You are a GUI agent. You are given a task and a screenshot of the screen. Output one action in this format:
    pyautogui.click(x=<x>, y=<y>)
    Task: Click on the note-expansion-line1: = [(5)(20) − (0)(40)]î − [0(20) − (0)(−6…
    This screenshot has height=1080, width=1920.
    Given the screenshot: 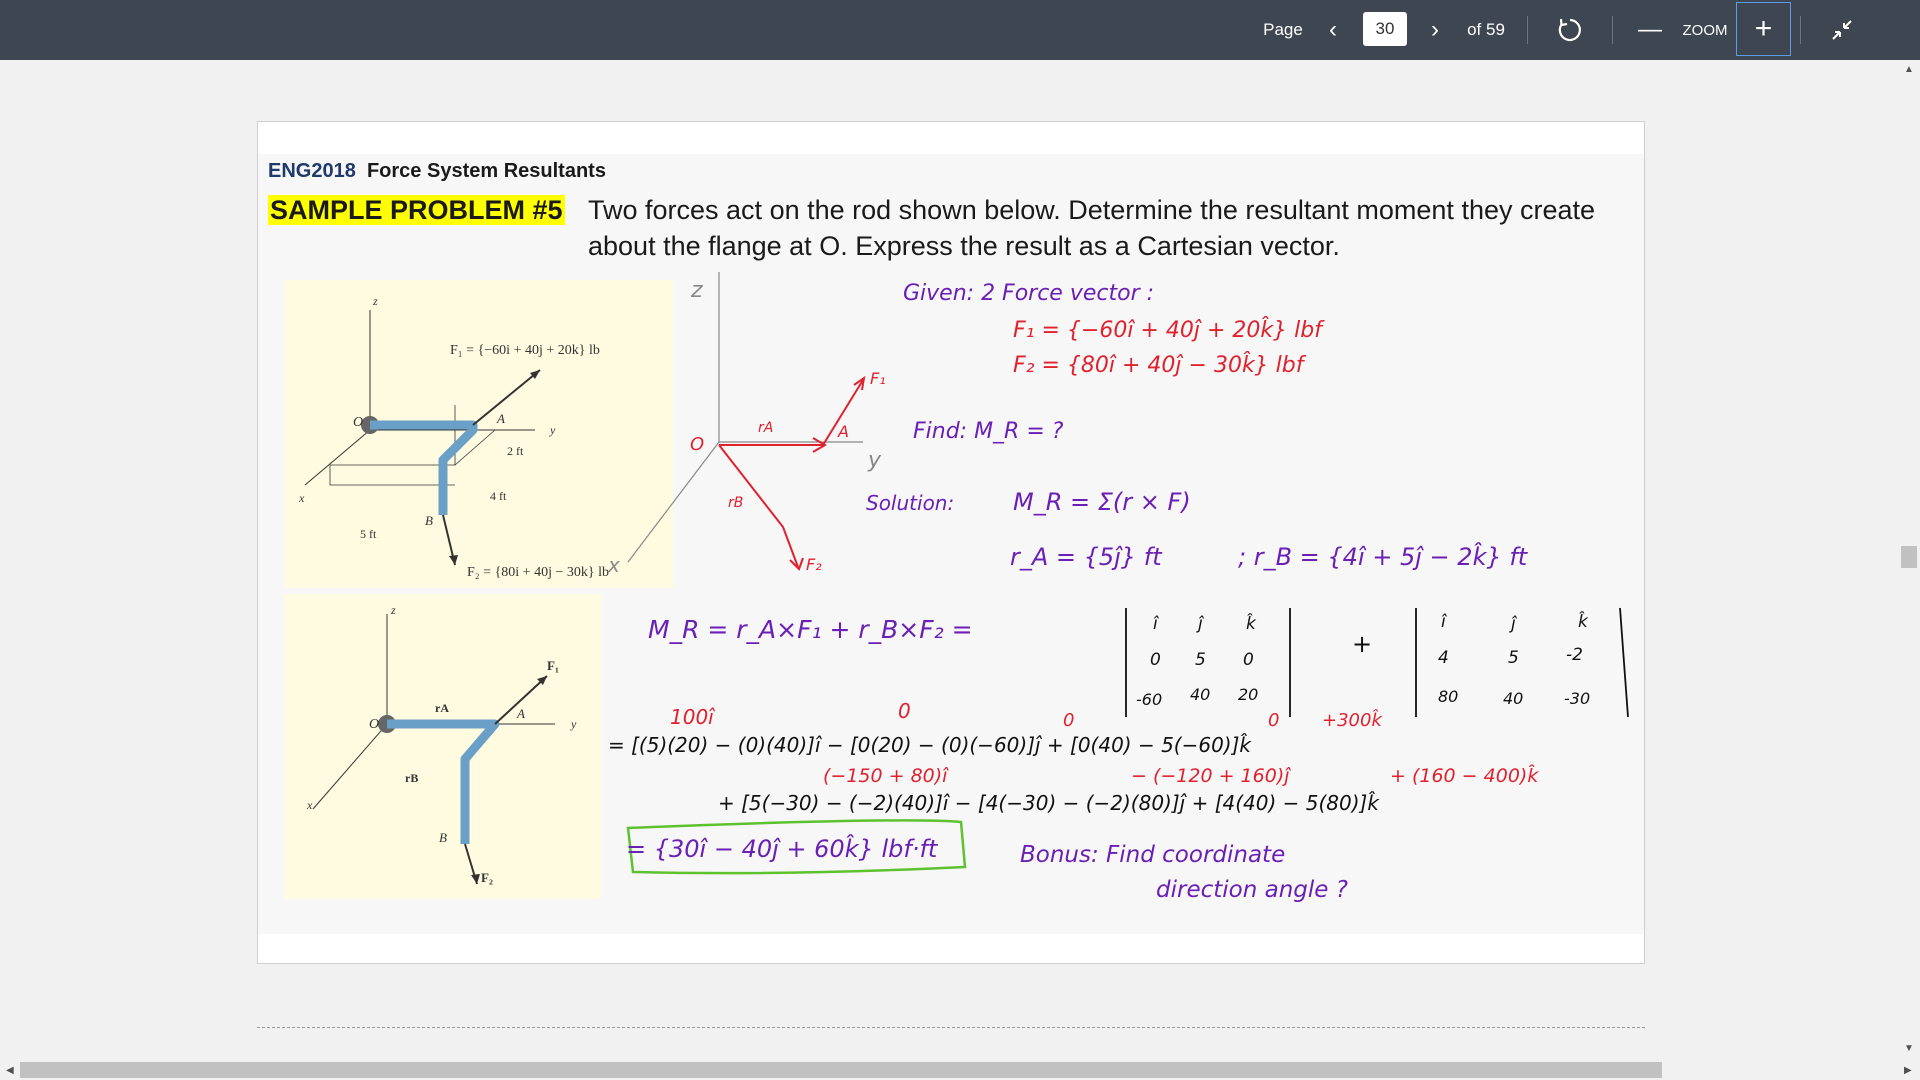 What is the action you would take?
    pyautogui.click(x=930, y=745)
    